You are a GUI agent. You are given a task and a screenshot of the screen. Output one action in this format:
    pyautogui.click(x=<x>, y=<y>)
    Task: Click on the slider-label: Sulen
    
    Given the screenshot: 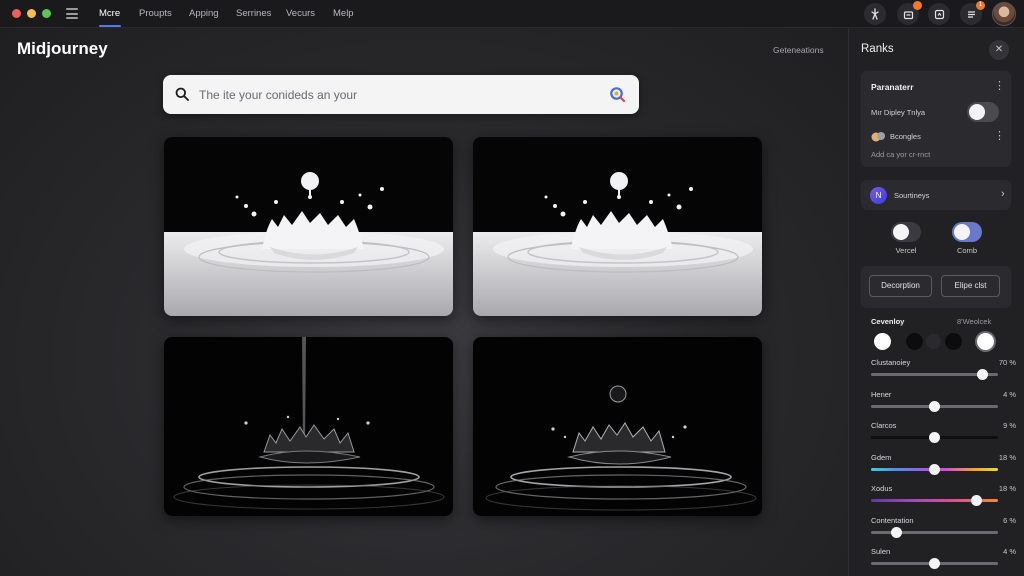 What is the action you would take?
    pyautogui.click(x=881, y=551)
    